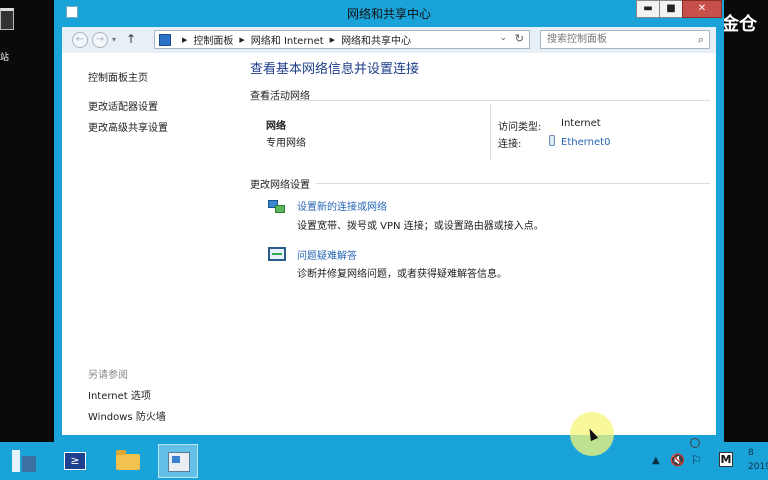 This screenshot has height=480, width=768. What do you see at coordinates (490, 132) in the screenshot?
I see `network-divider` at bounding box center [490, 132].